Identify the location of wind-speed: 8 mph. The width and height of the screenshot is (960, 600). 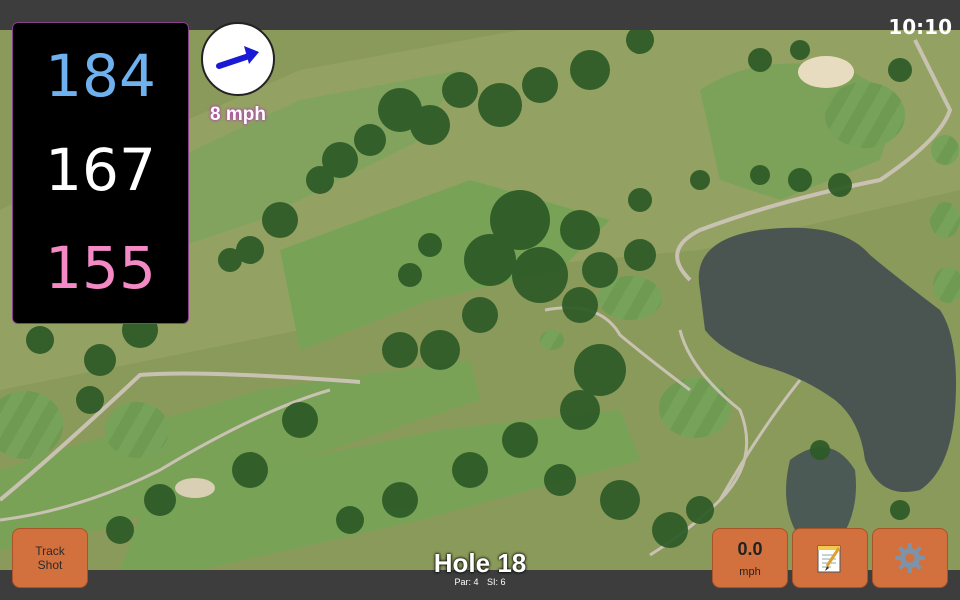
(238, 114).